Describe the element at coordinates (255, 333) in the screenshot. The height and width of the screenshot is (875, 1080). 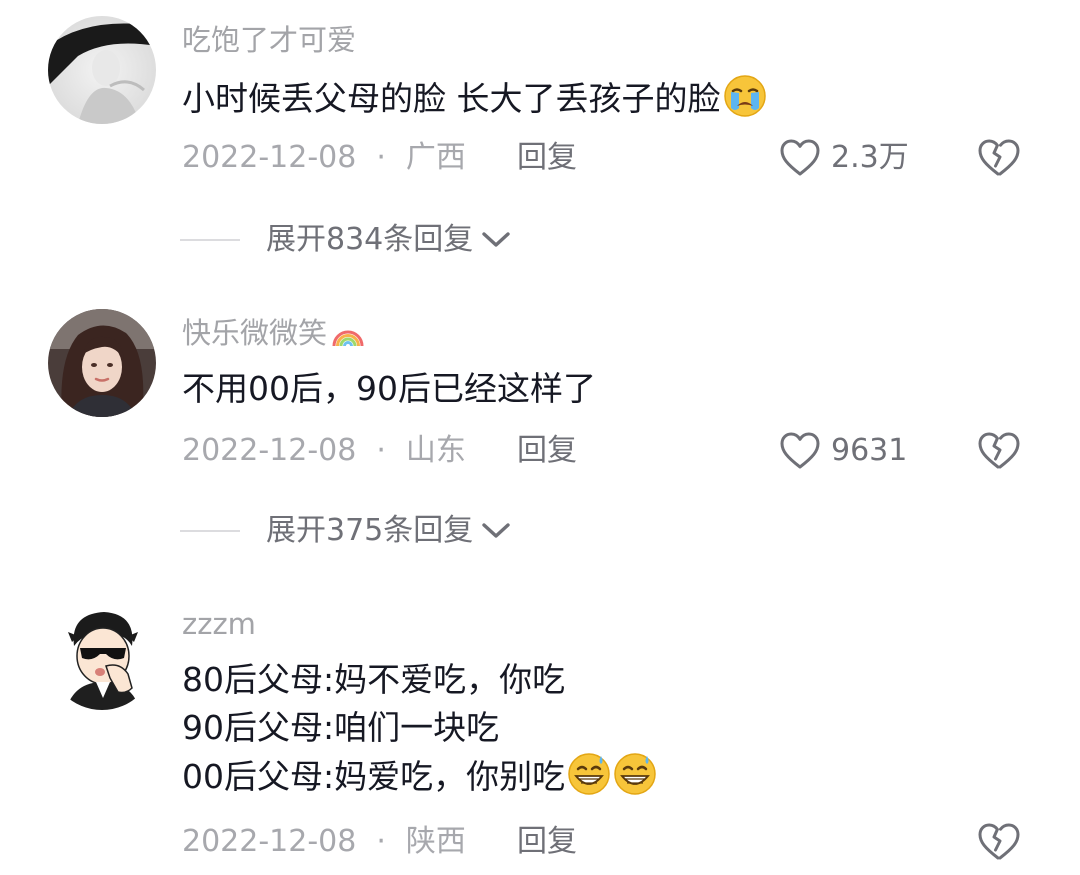
I see `username-text: 快乐微微笑` at that location.